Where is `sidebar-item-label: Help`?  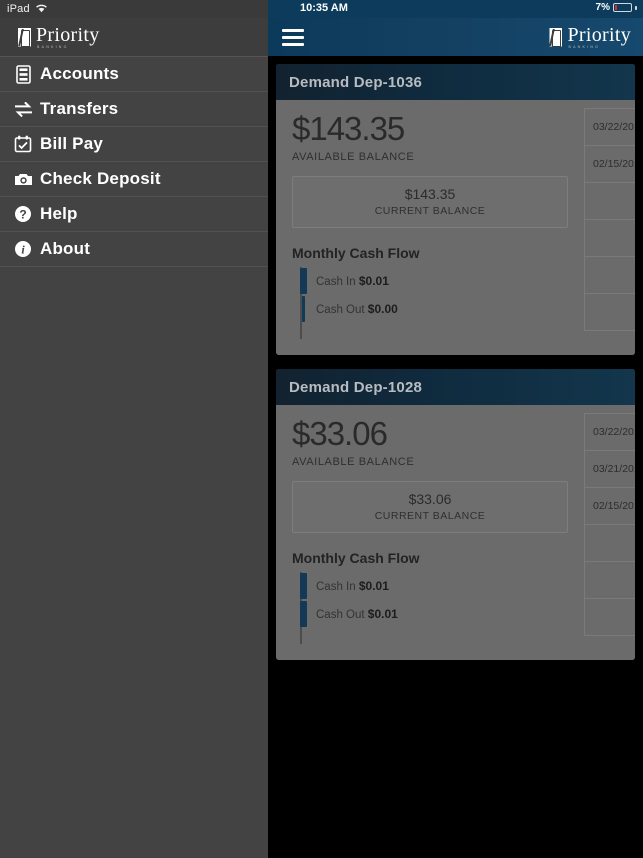
sidebar-item-label: Help is located at coordinates (59, 213).